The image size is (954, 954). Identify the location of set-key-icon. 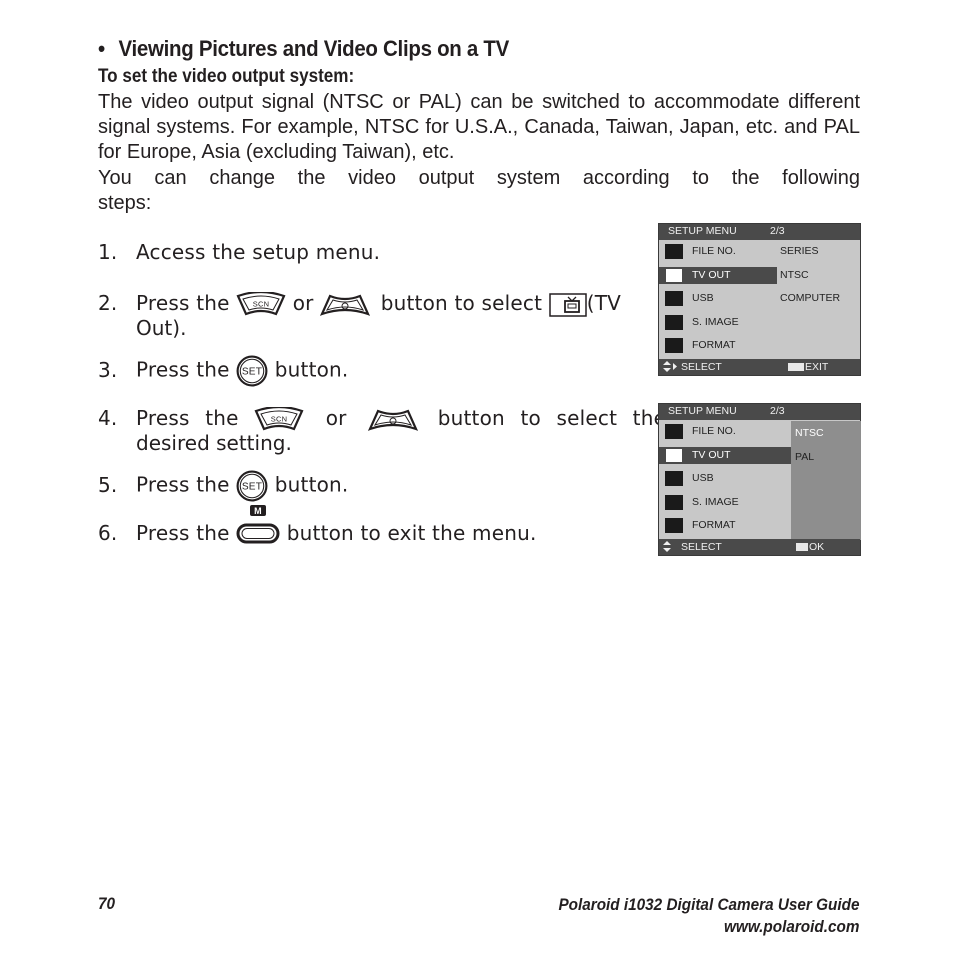
(802, 547).